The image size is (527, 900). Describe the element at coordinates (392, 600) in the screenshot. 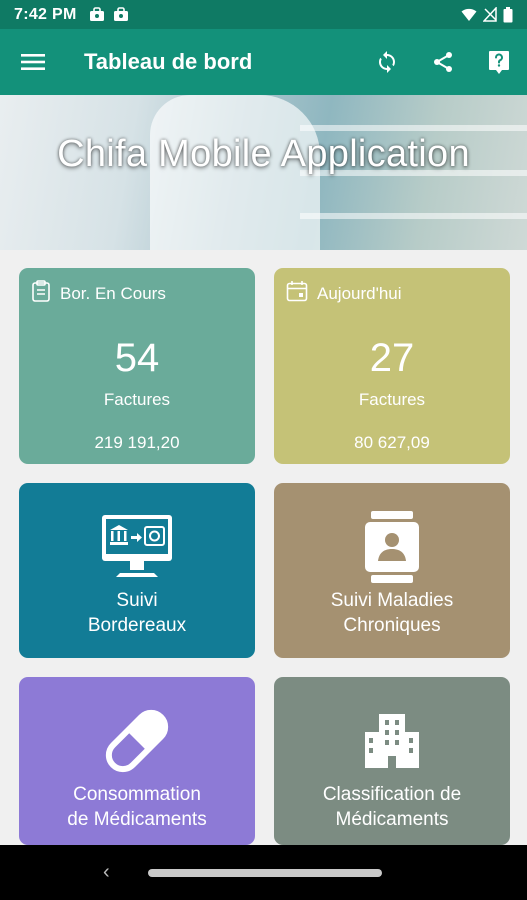

I see `tile-label-line1: Suivi Maladies` at that location.